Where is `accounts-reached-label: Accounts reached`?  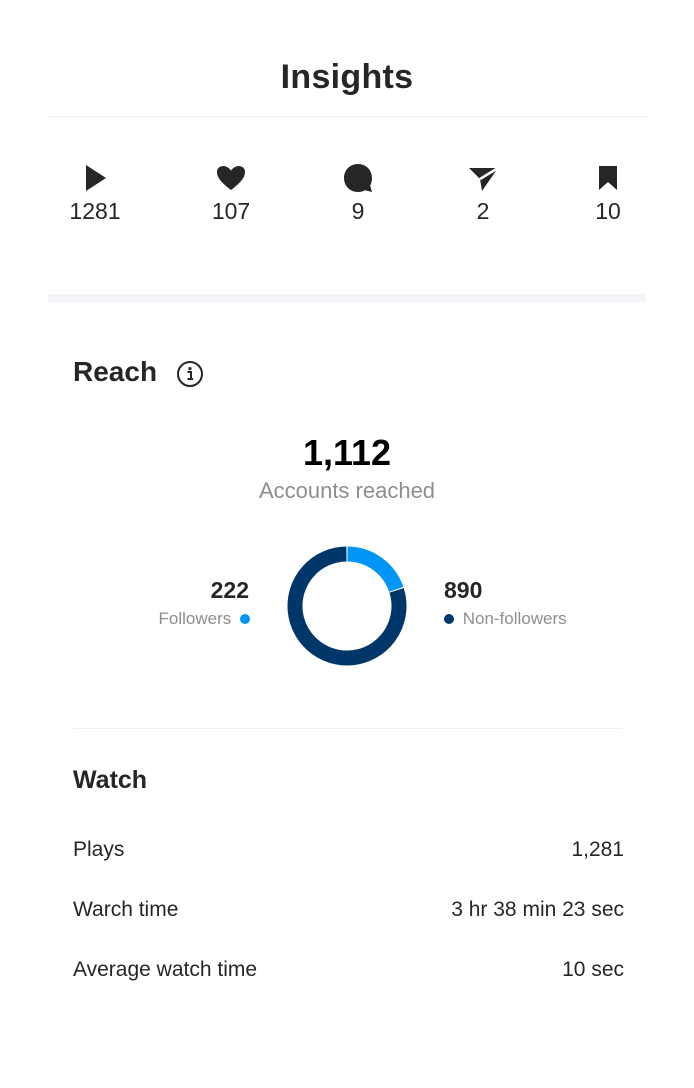
accounts-reached-label: Accounts reached is located at coordinates (347, 490).